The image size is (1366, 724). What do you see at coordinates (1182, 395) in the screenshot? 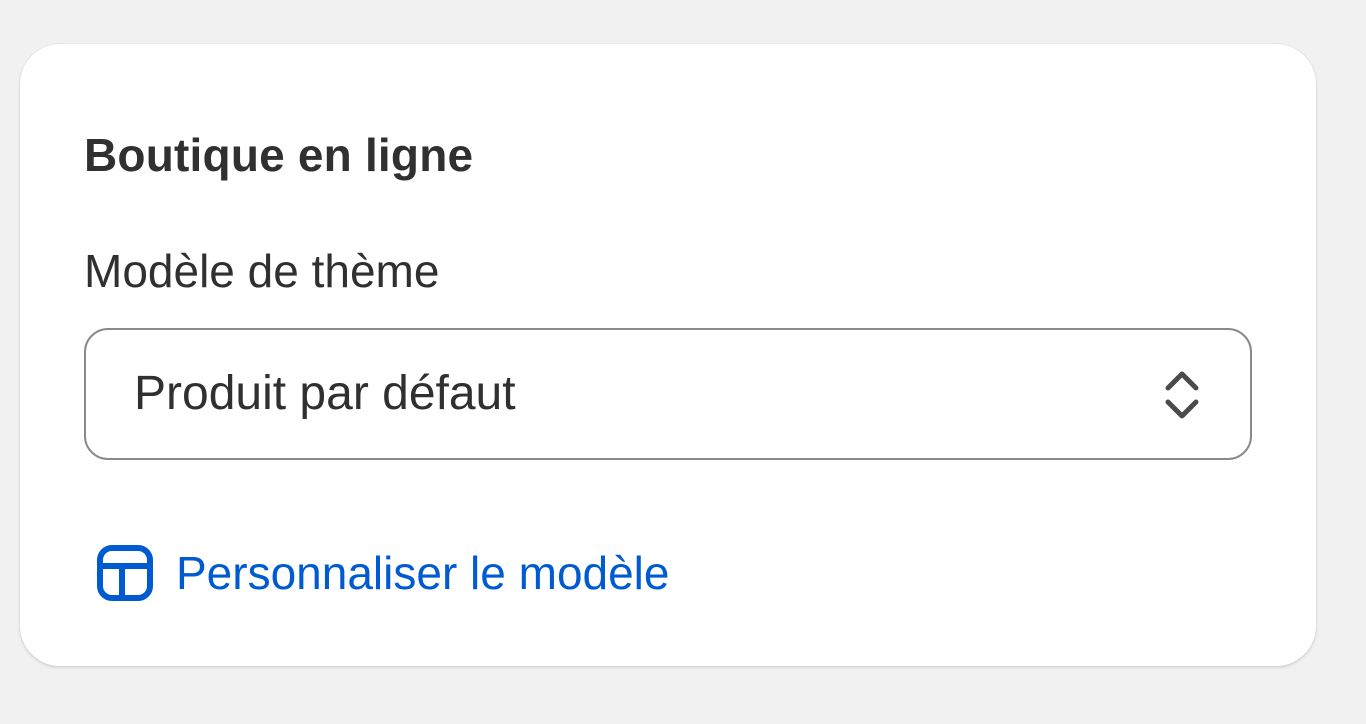
I see `select-chevron-icon` at bounding box center [1182, 395].